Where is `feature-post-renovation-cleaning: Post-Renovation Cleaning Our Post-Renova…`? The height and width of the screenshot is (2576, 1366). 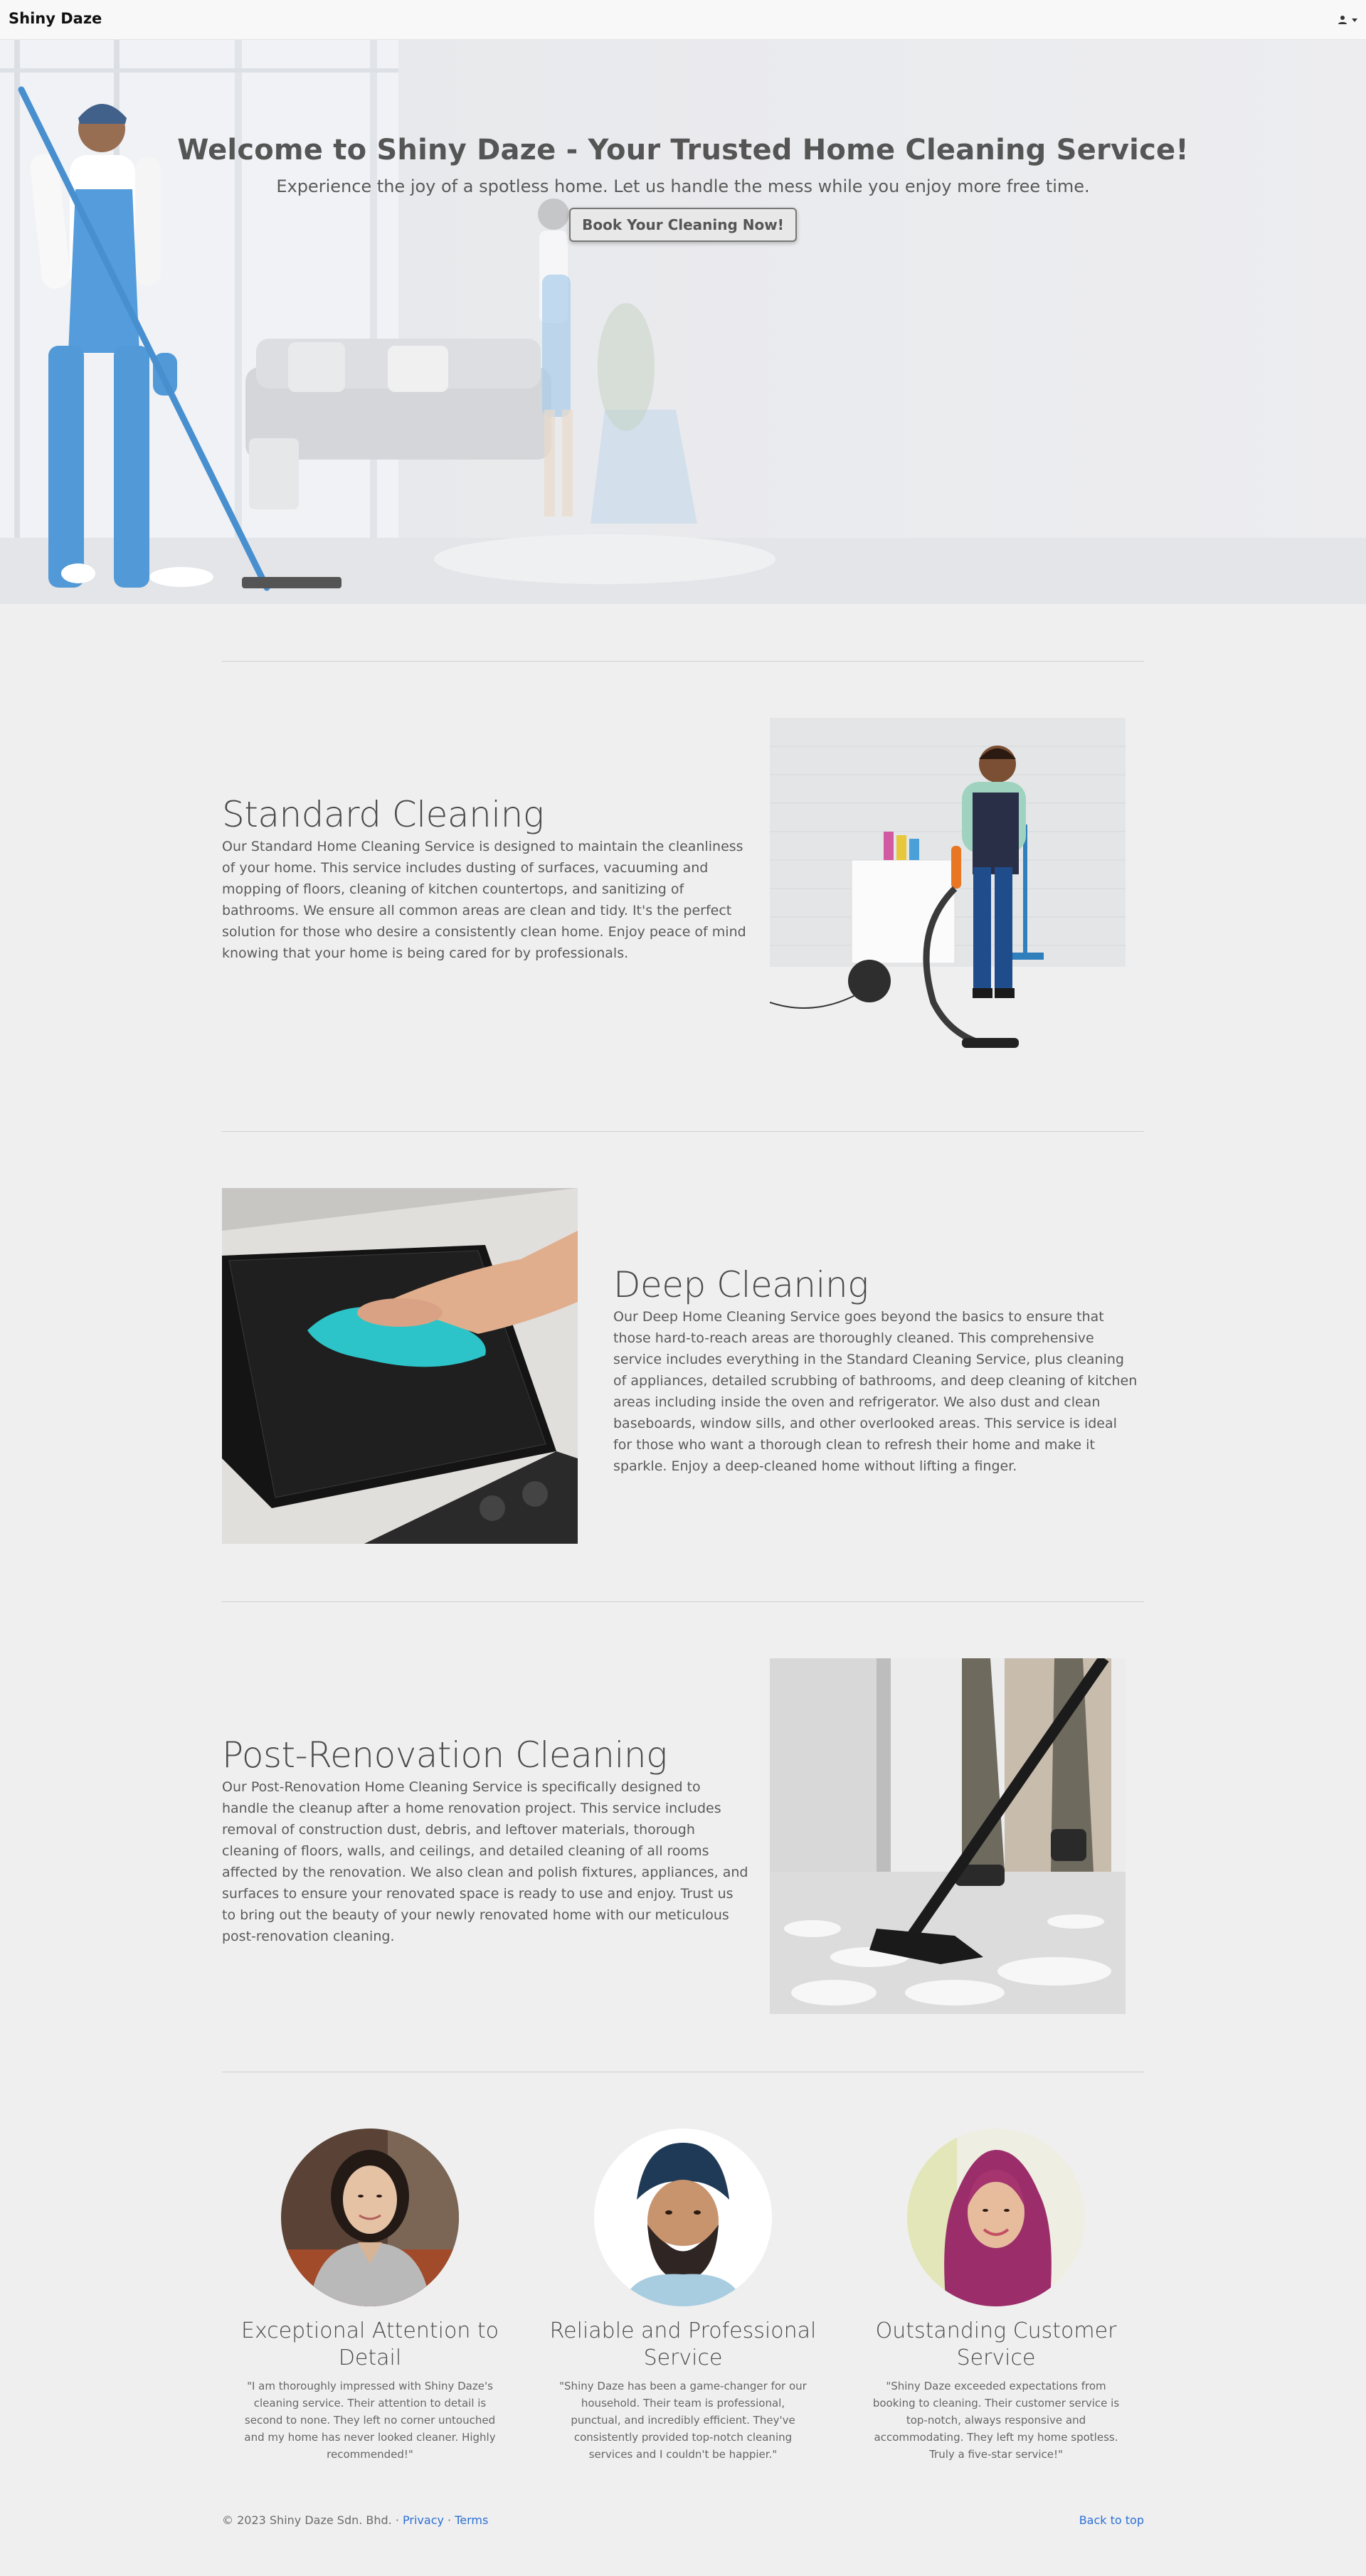
feature-post-renovation-cleaning: Post-Renovation Cleaning Our Post-Renova… is located at coordinates (485, 1840).